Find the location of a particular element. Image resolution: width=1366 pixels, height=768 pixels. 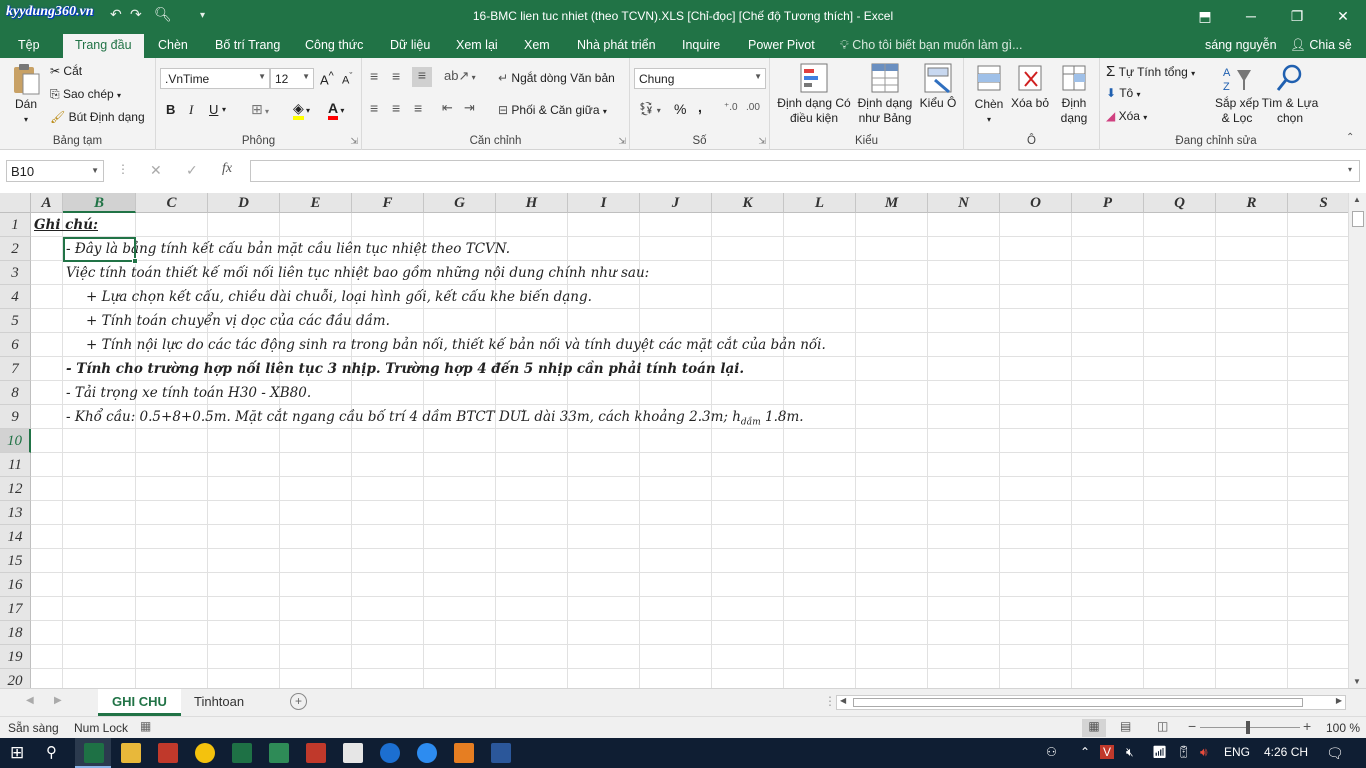

zoom-level: 100 % is located at coordinates (1343, 728).